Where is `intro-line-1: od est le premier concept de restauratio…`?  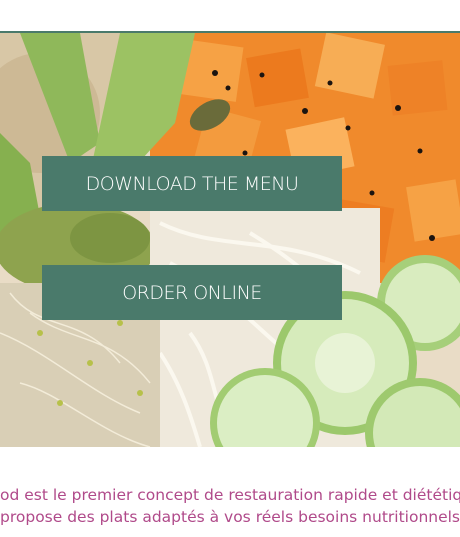
intro-line-1: od est le premier concept de restauratio… is located at coordinates (230, 495).